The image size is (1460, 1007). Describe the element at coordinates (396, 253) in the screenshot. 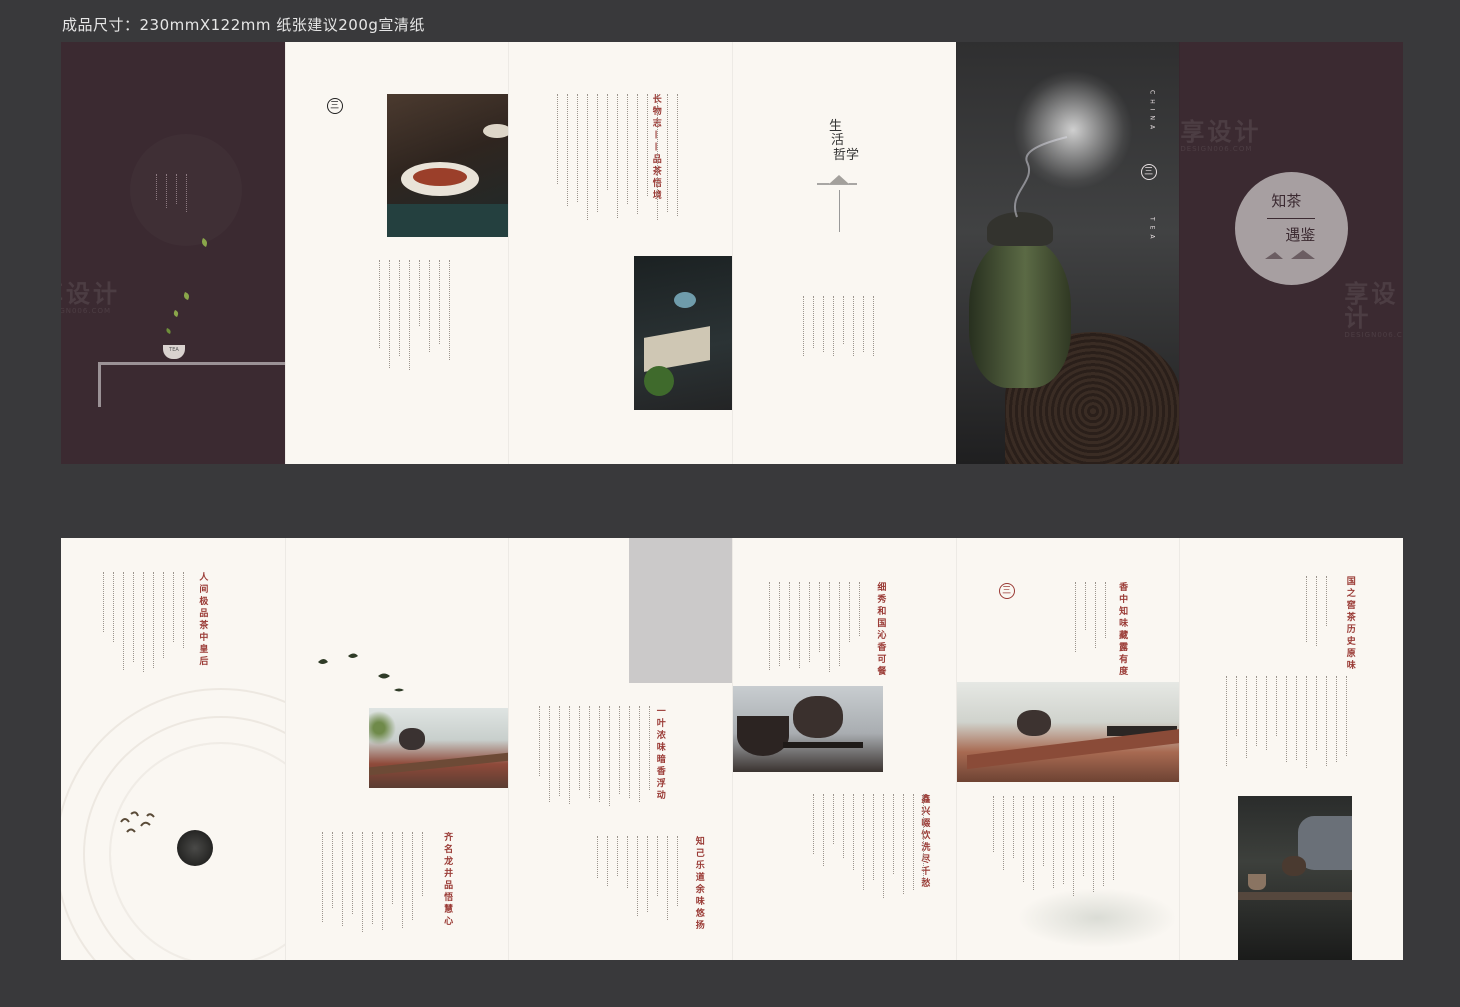

I see `top-panel-2: 三` at that location.